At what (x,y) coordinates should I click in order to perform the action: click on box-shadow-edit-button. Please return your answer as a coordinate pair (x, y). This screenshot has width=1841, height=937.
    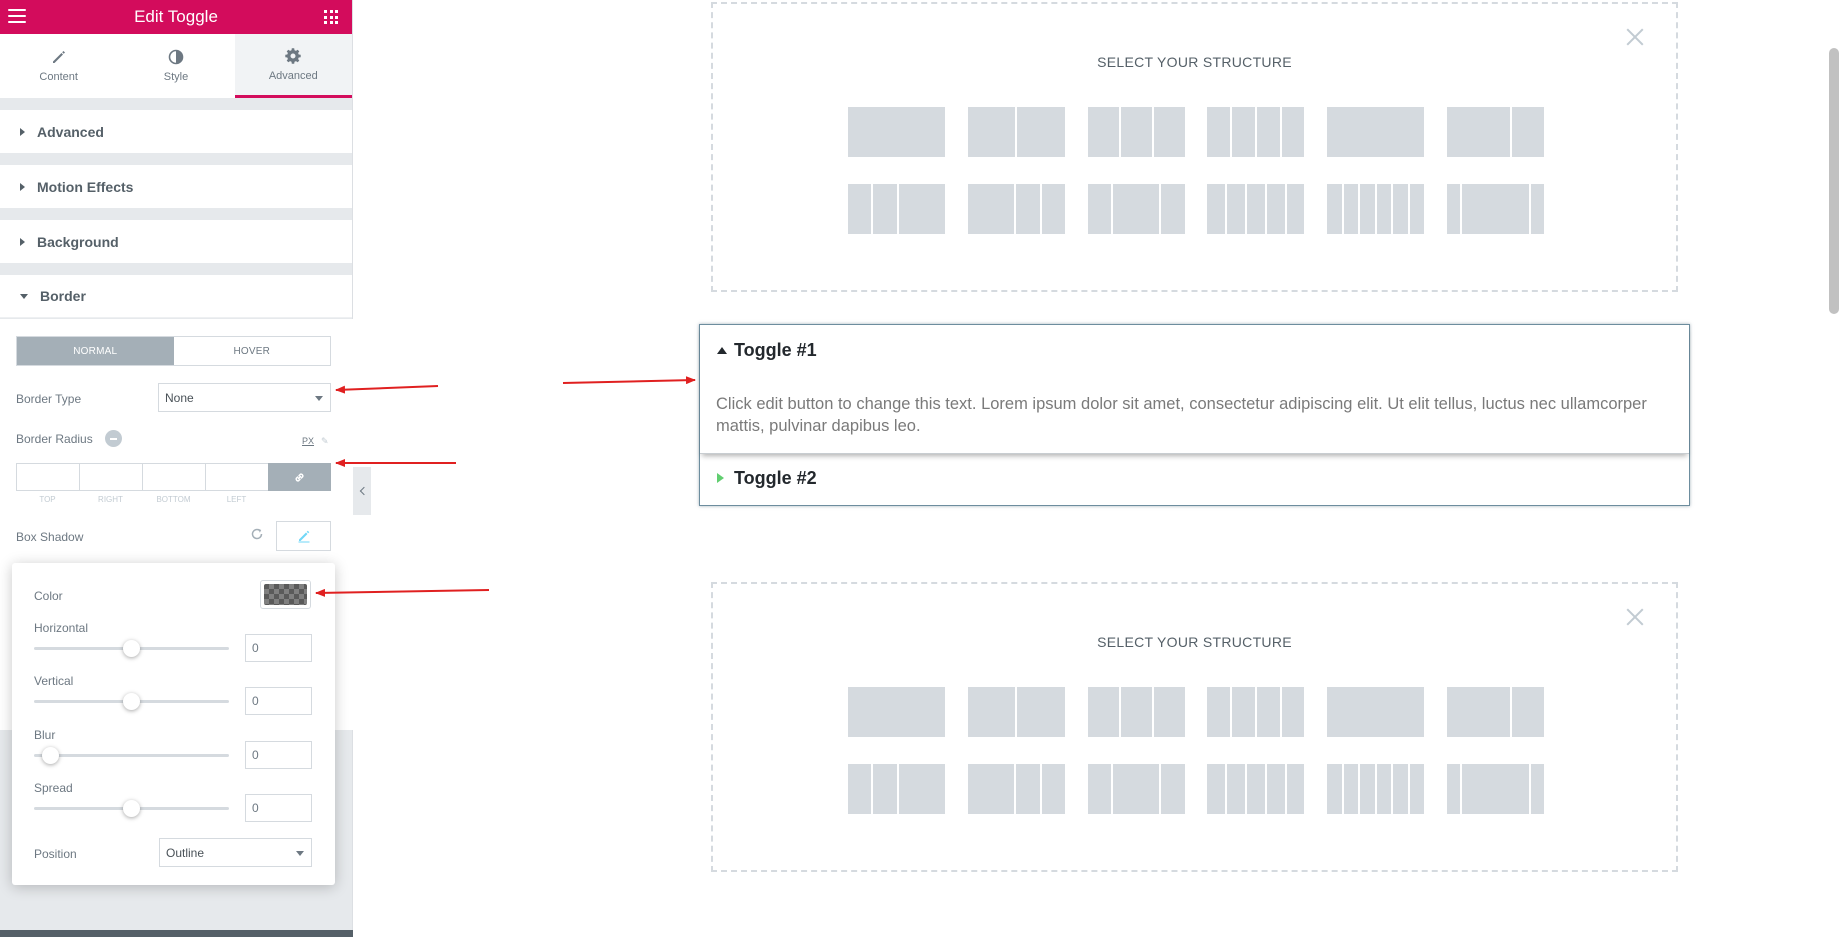
    Looking at the image, I should click on (303, 536).